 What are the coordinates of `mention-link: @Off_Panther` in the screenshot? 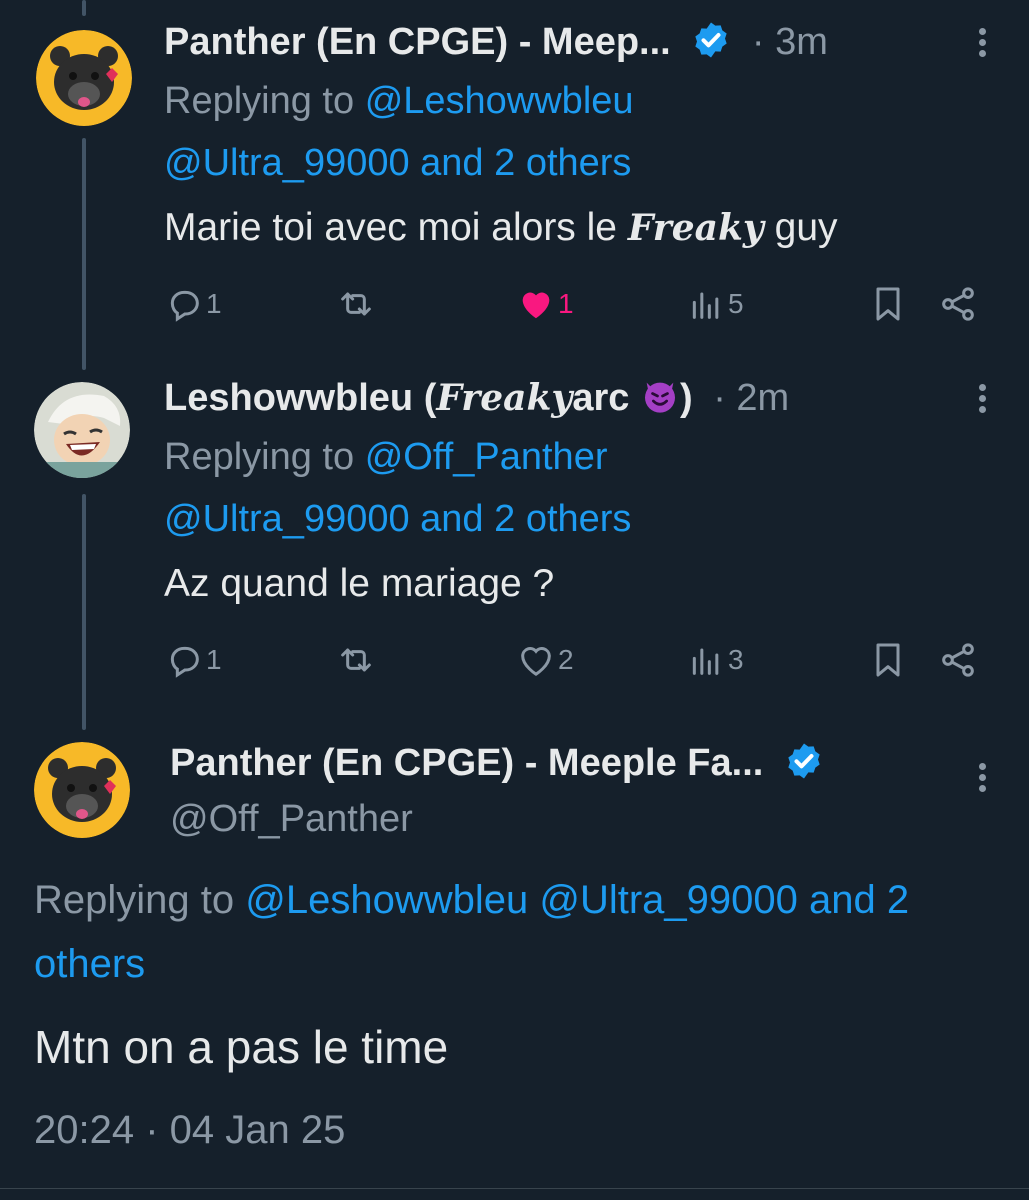 It's located at (486, 457).